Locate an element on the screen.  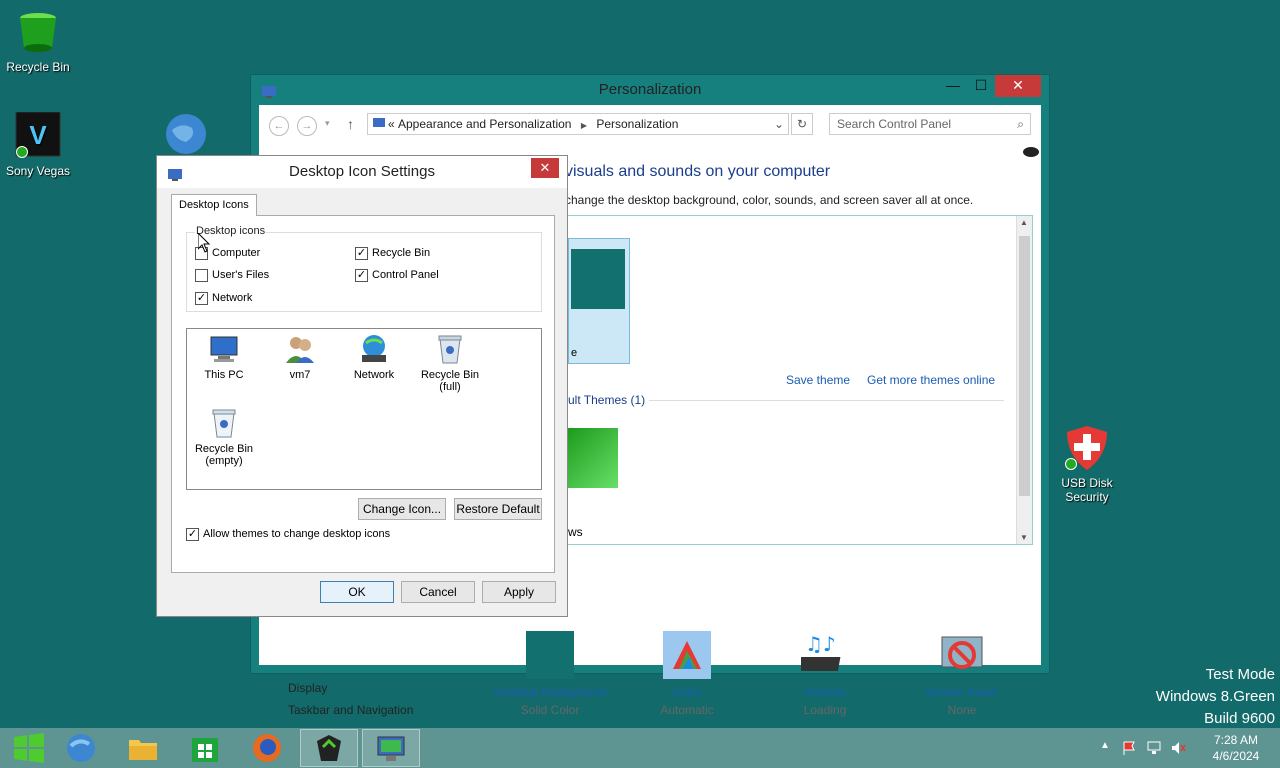
option-value: Loading is located at coordinates (825, 710).